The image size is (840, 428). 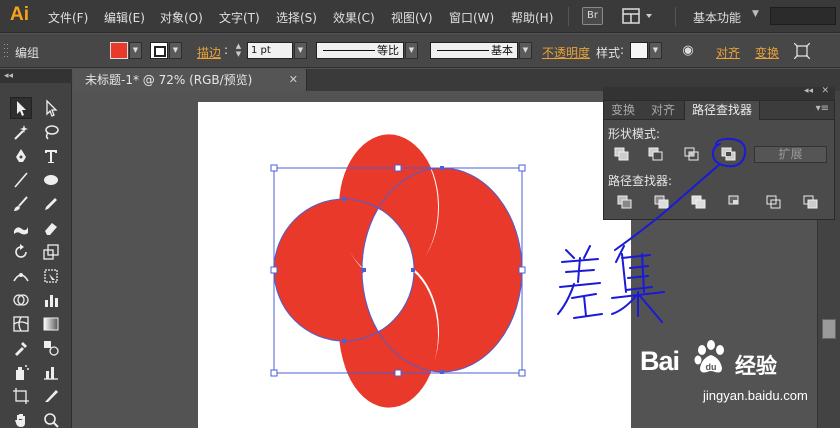 What do you see at coordinates (774, 202) in the screenshot?
I see `outline-button` at bounding box center [774, 202].